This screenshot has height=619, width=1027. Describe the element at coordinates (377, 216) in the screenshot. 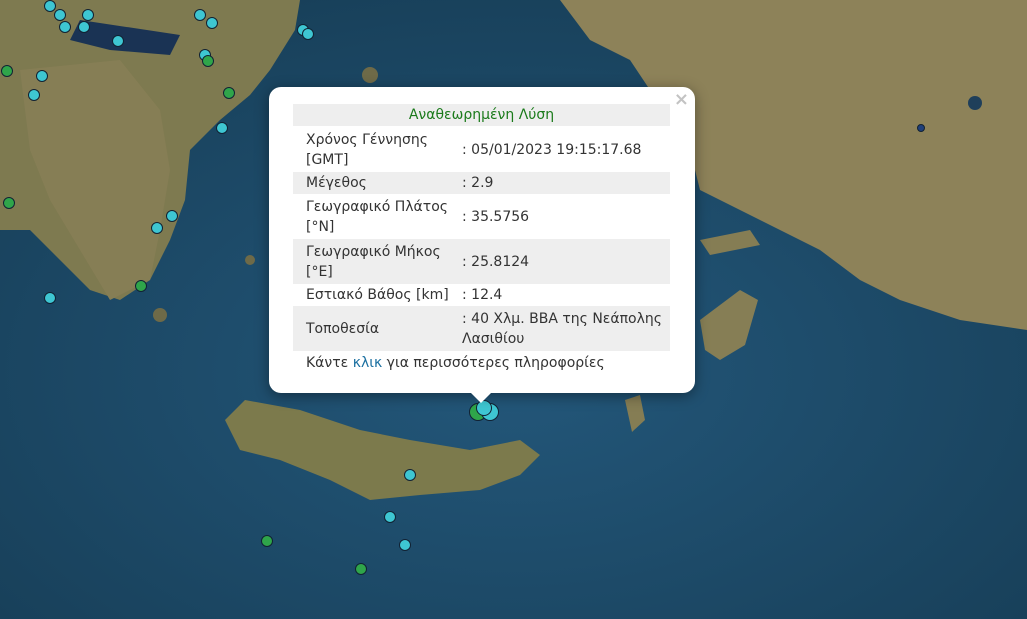

I see `row-label: Γεωγραφικό Πλάτος [°N]` at that location.